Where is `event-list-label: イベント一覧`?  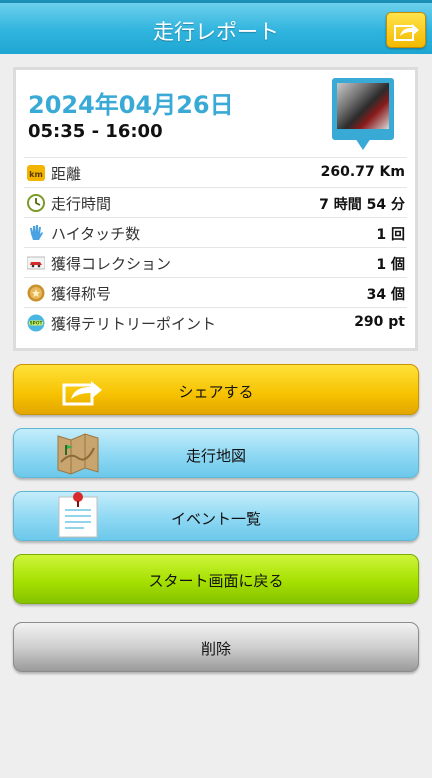
event-list-label: イベント一覧 is located at coordinates (215, 519).